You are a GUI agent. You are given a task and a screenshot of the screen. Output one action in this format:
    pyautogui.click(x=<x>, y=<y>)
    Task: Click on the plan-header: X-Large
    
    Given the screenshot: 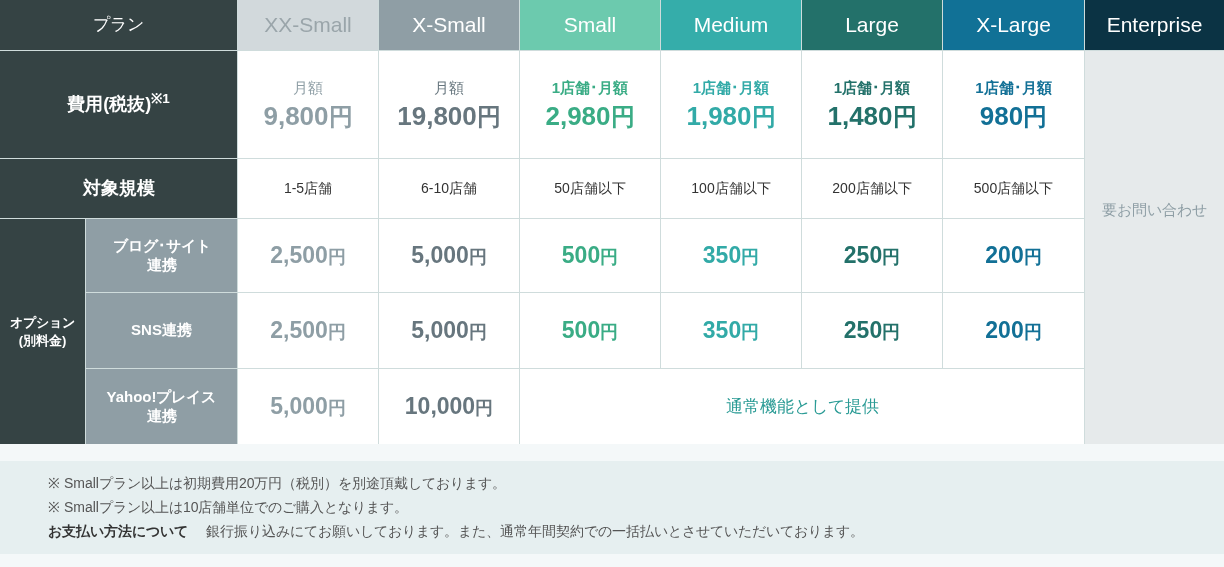 What is the action you would take?
    pyautogui.click(x=1013, y=25)
    